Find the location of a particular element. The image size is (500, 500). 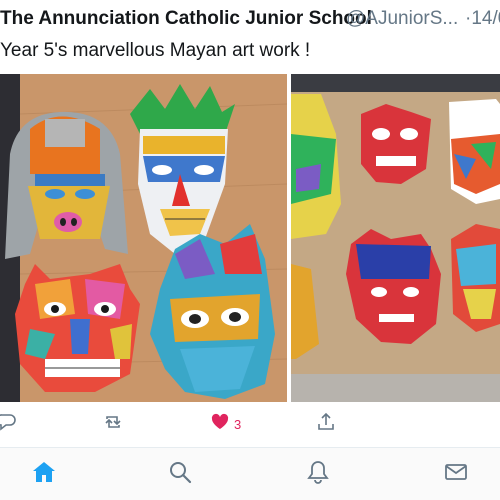

home-icon is located at coordinates (44, 474).